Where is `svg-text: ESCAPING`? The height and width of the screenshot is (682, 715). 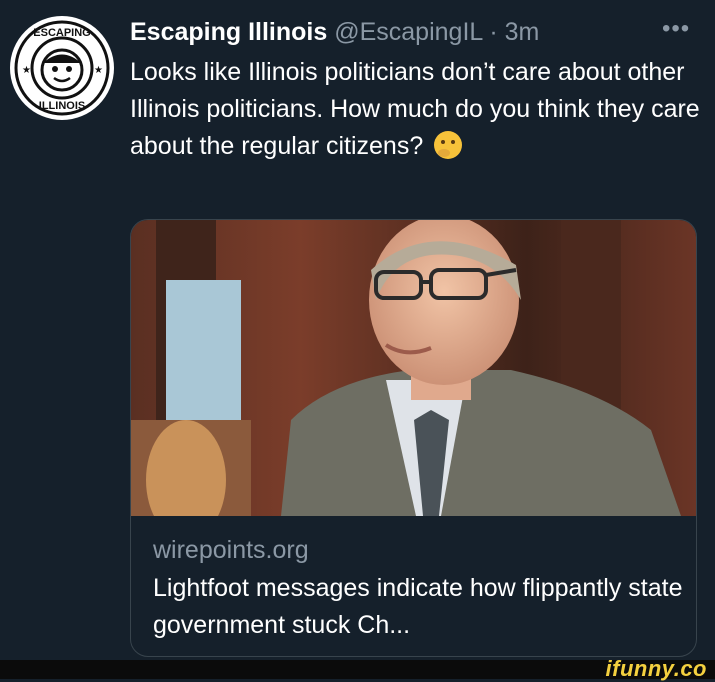 svg-text: ESCAPING is located at coordinates (61, 33).